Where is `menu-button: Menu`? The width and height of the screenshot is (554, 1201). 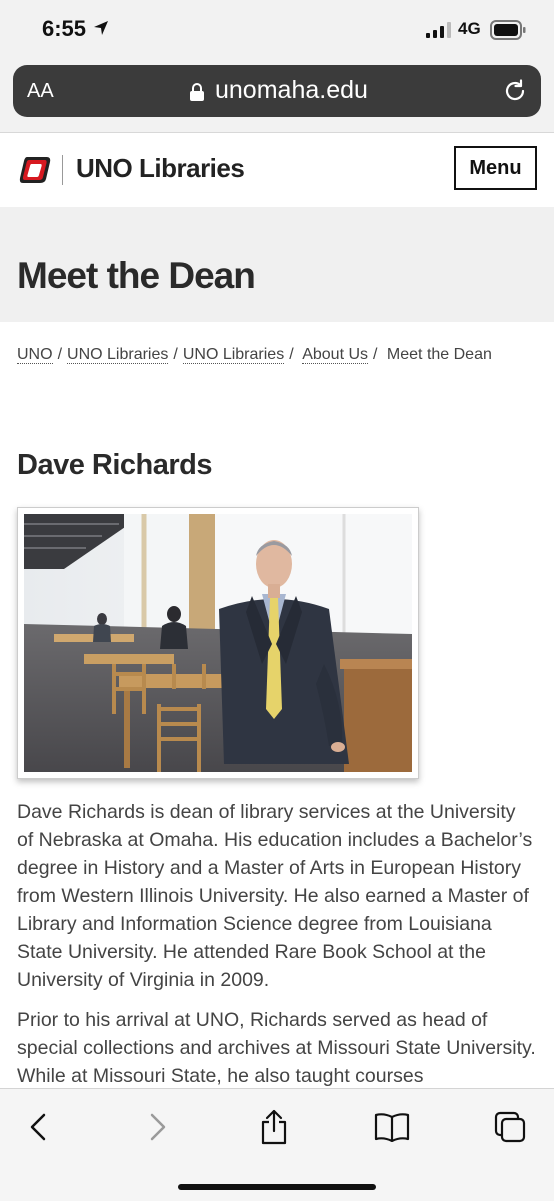 menu-button: Menu is located at coordinates (495, 168).